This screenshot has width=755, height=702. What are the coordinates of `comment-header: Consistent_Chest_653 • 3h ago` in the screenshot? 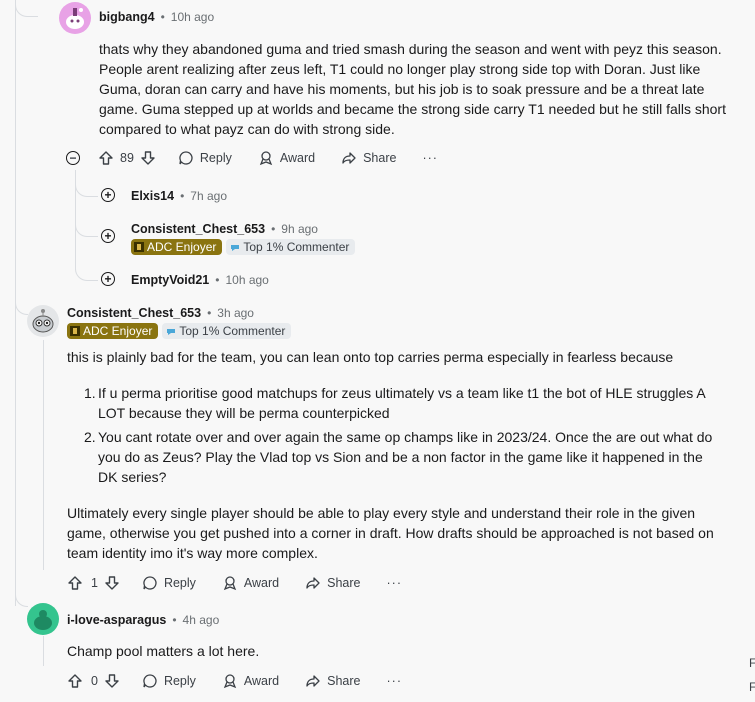 It's located at (160, 313).